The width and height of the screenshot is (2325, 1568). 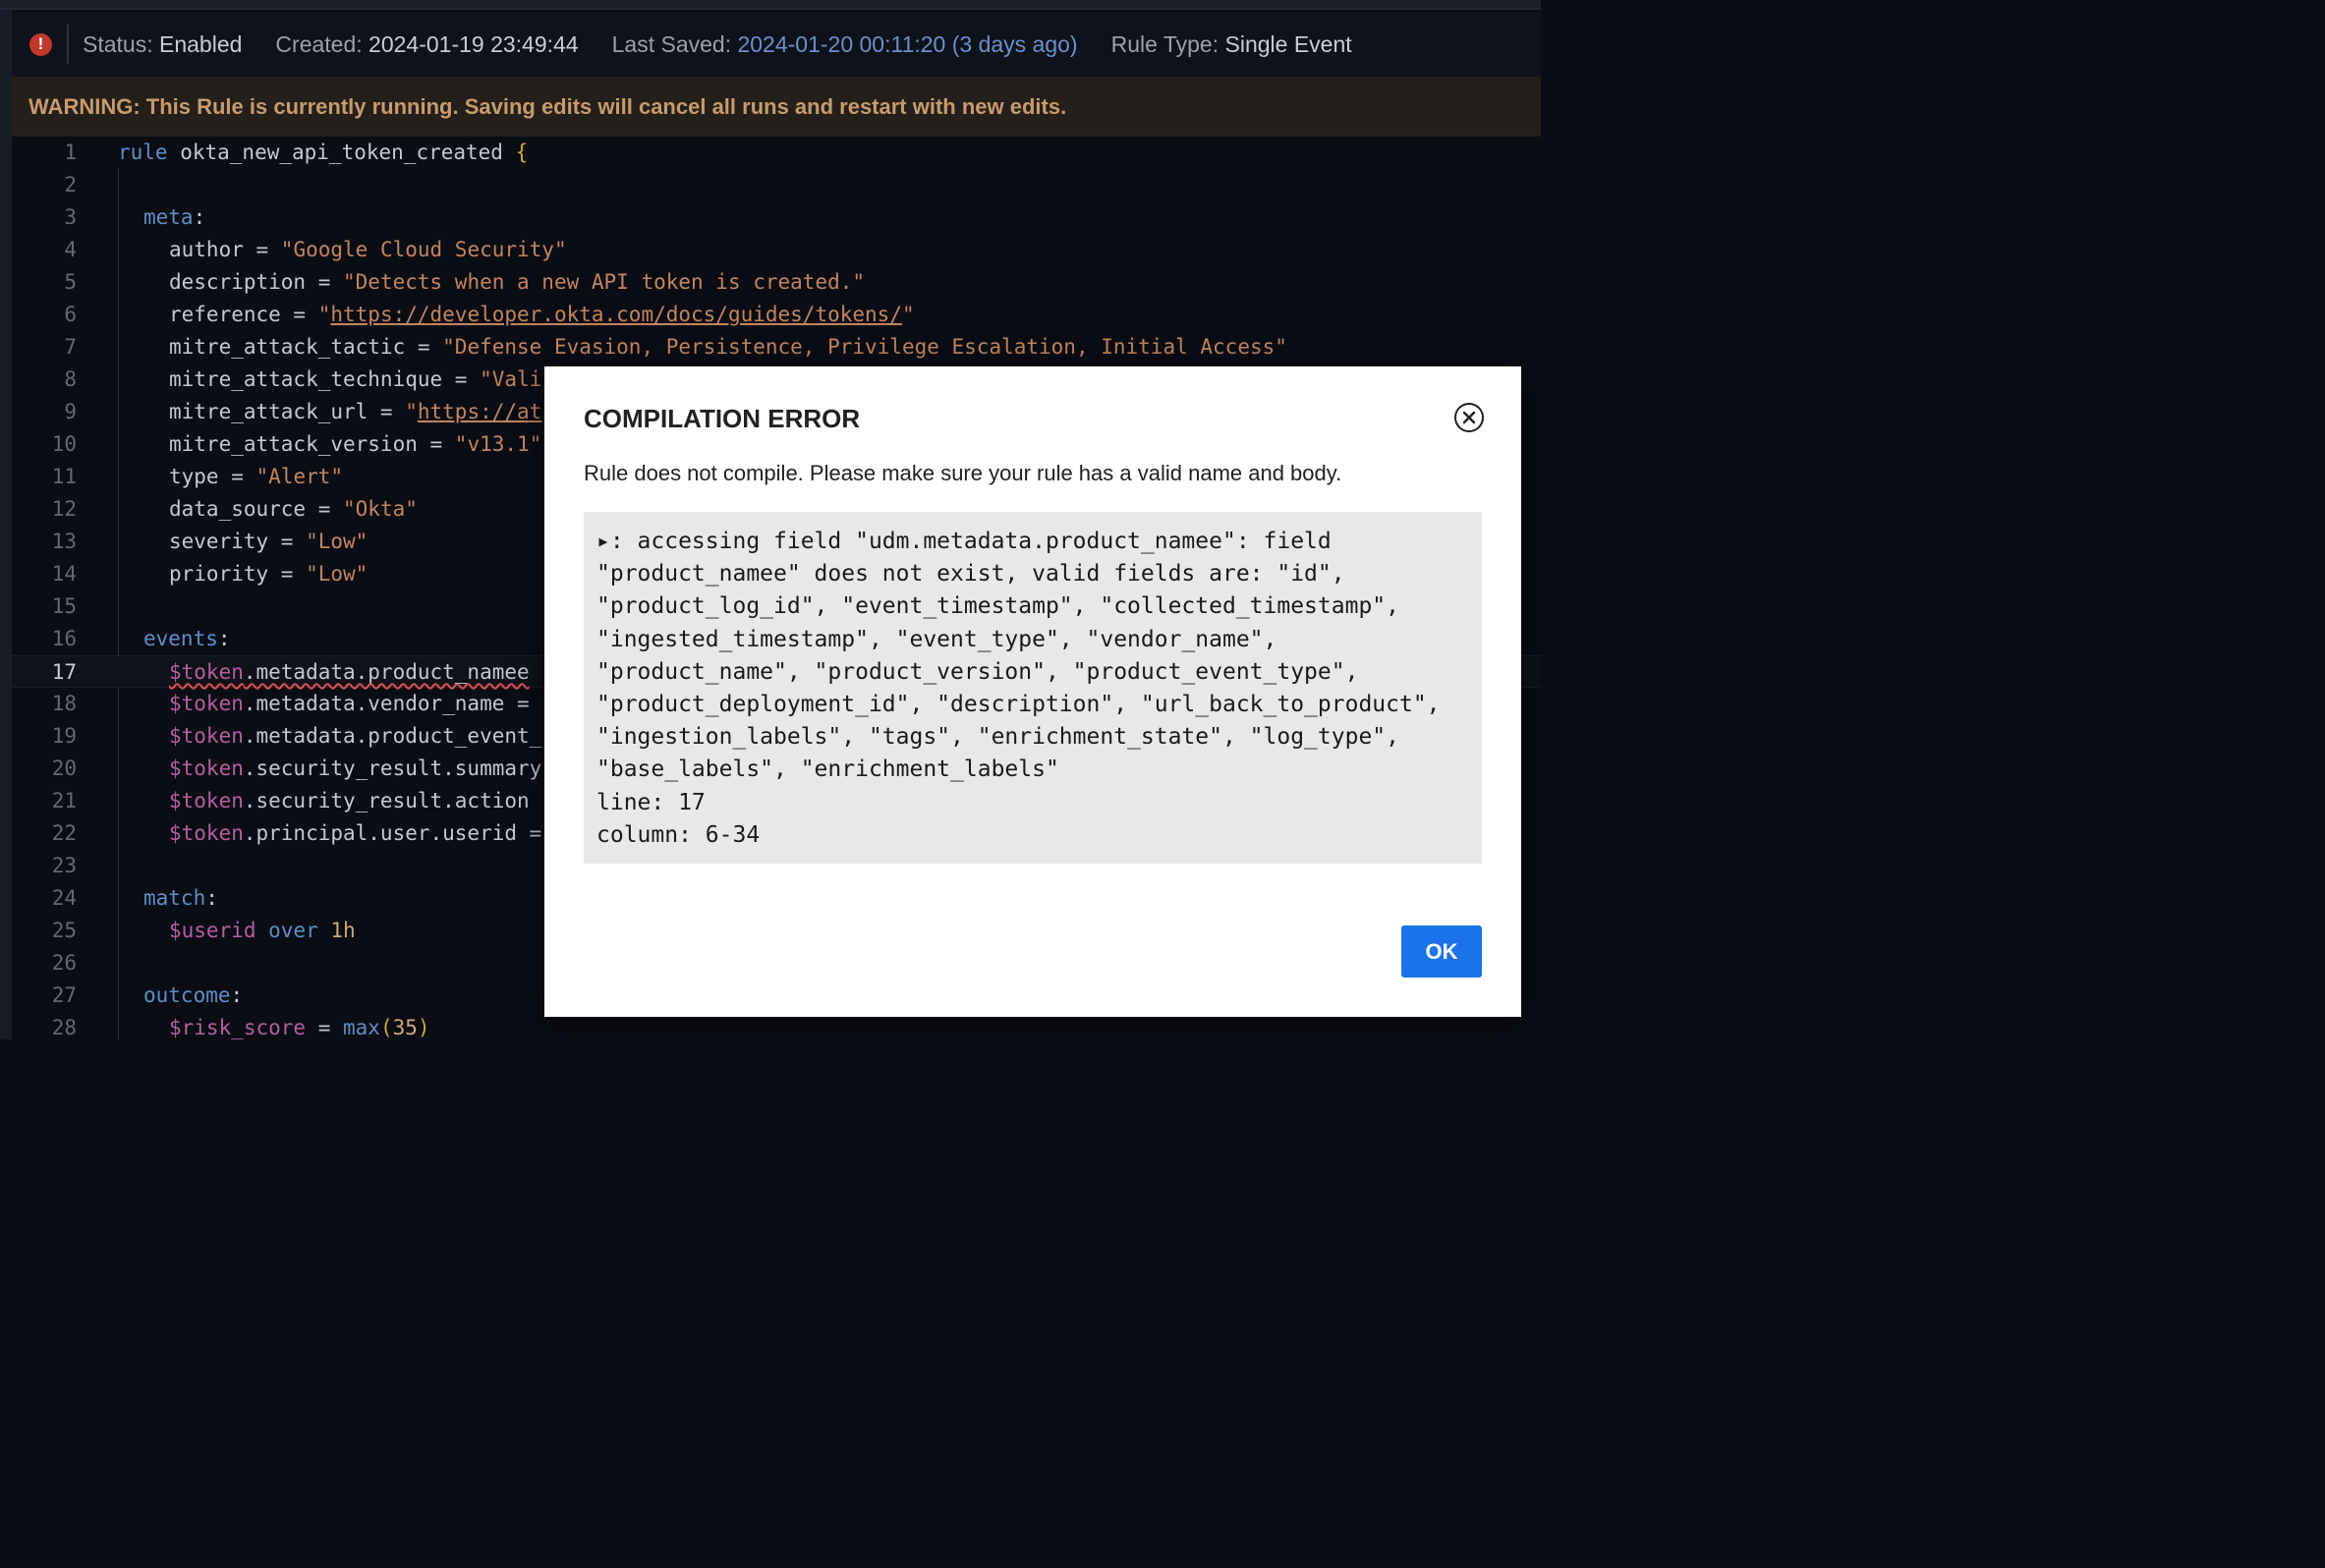 I want to click on line-number: 12, so click(x=64, y=509).